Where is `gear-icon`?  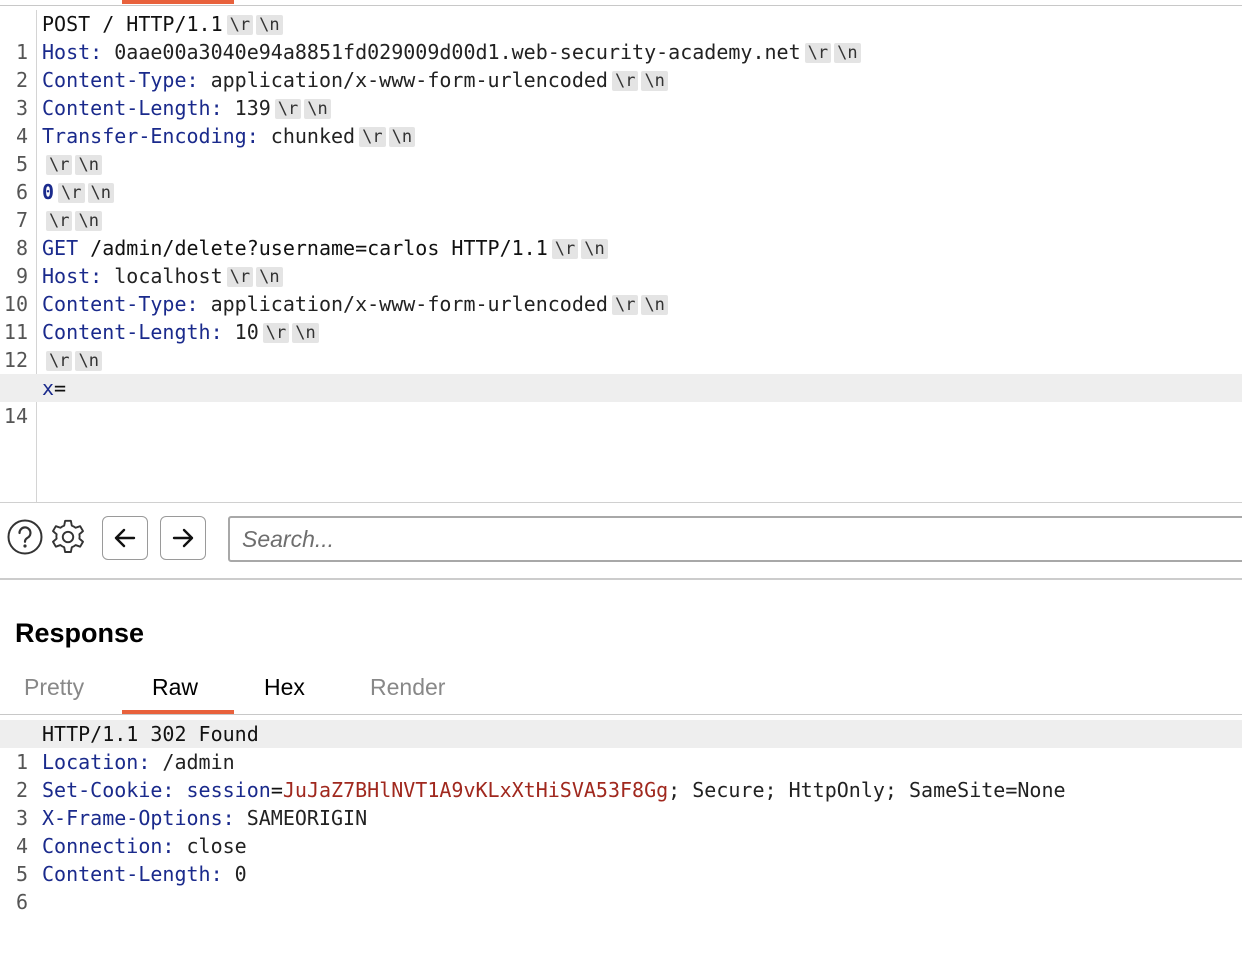
gear-icon is located at coordinates (68, 536).